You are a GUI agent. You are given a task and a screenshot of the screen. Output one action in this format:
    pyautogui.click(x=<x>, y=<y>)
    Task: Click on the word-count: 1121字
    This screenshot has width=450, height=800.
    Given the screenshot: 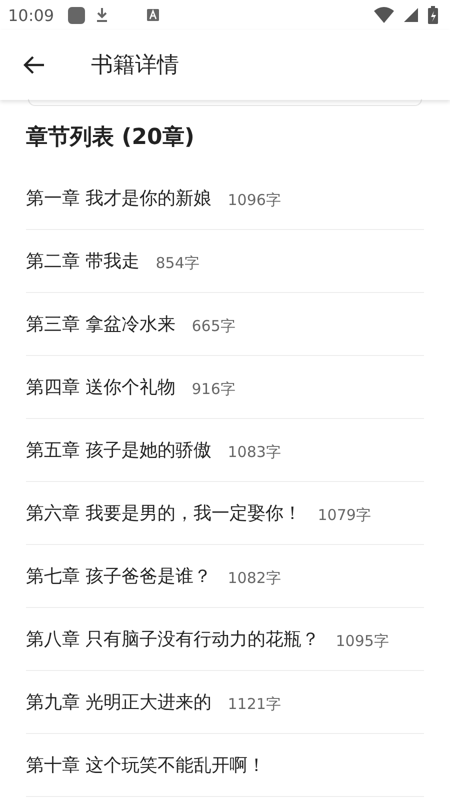 What is the action you would take?
    pyautogui.click(x=254, y=704)
    